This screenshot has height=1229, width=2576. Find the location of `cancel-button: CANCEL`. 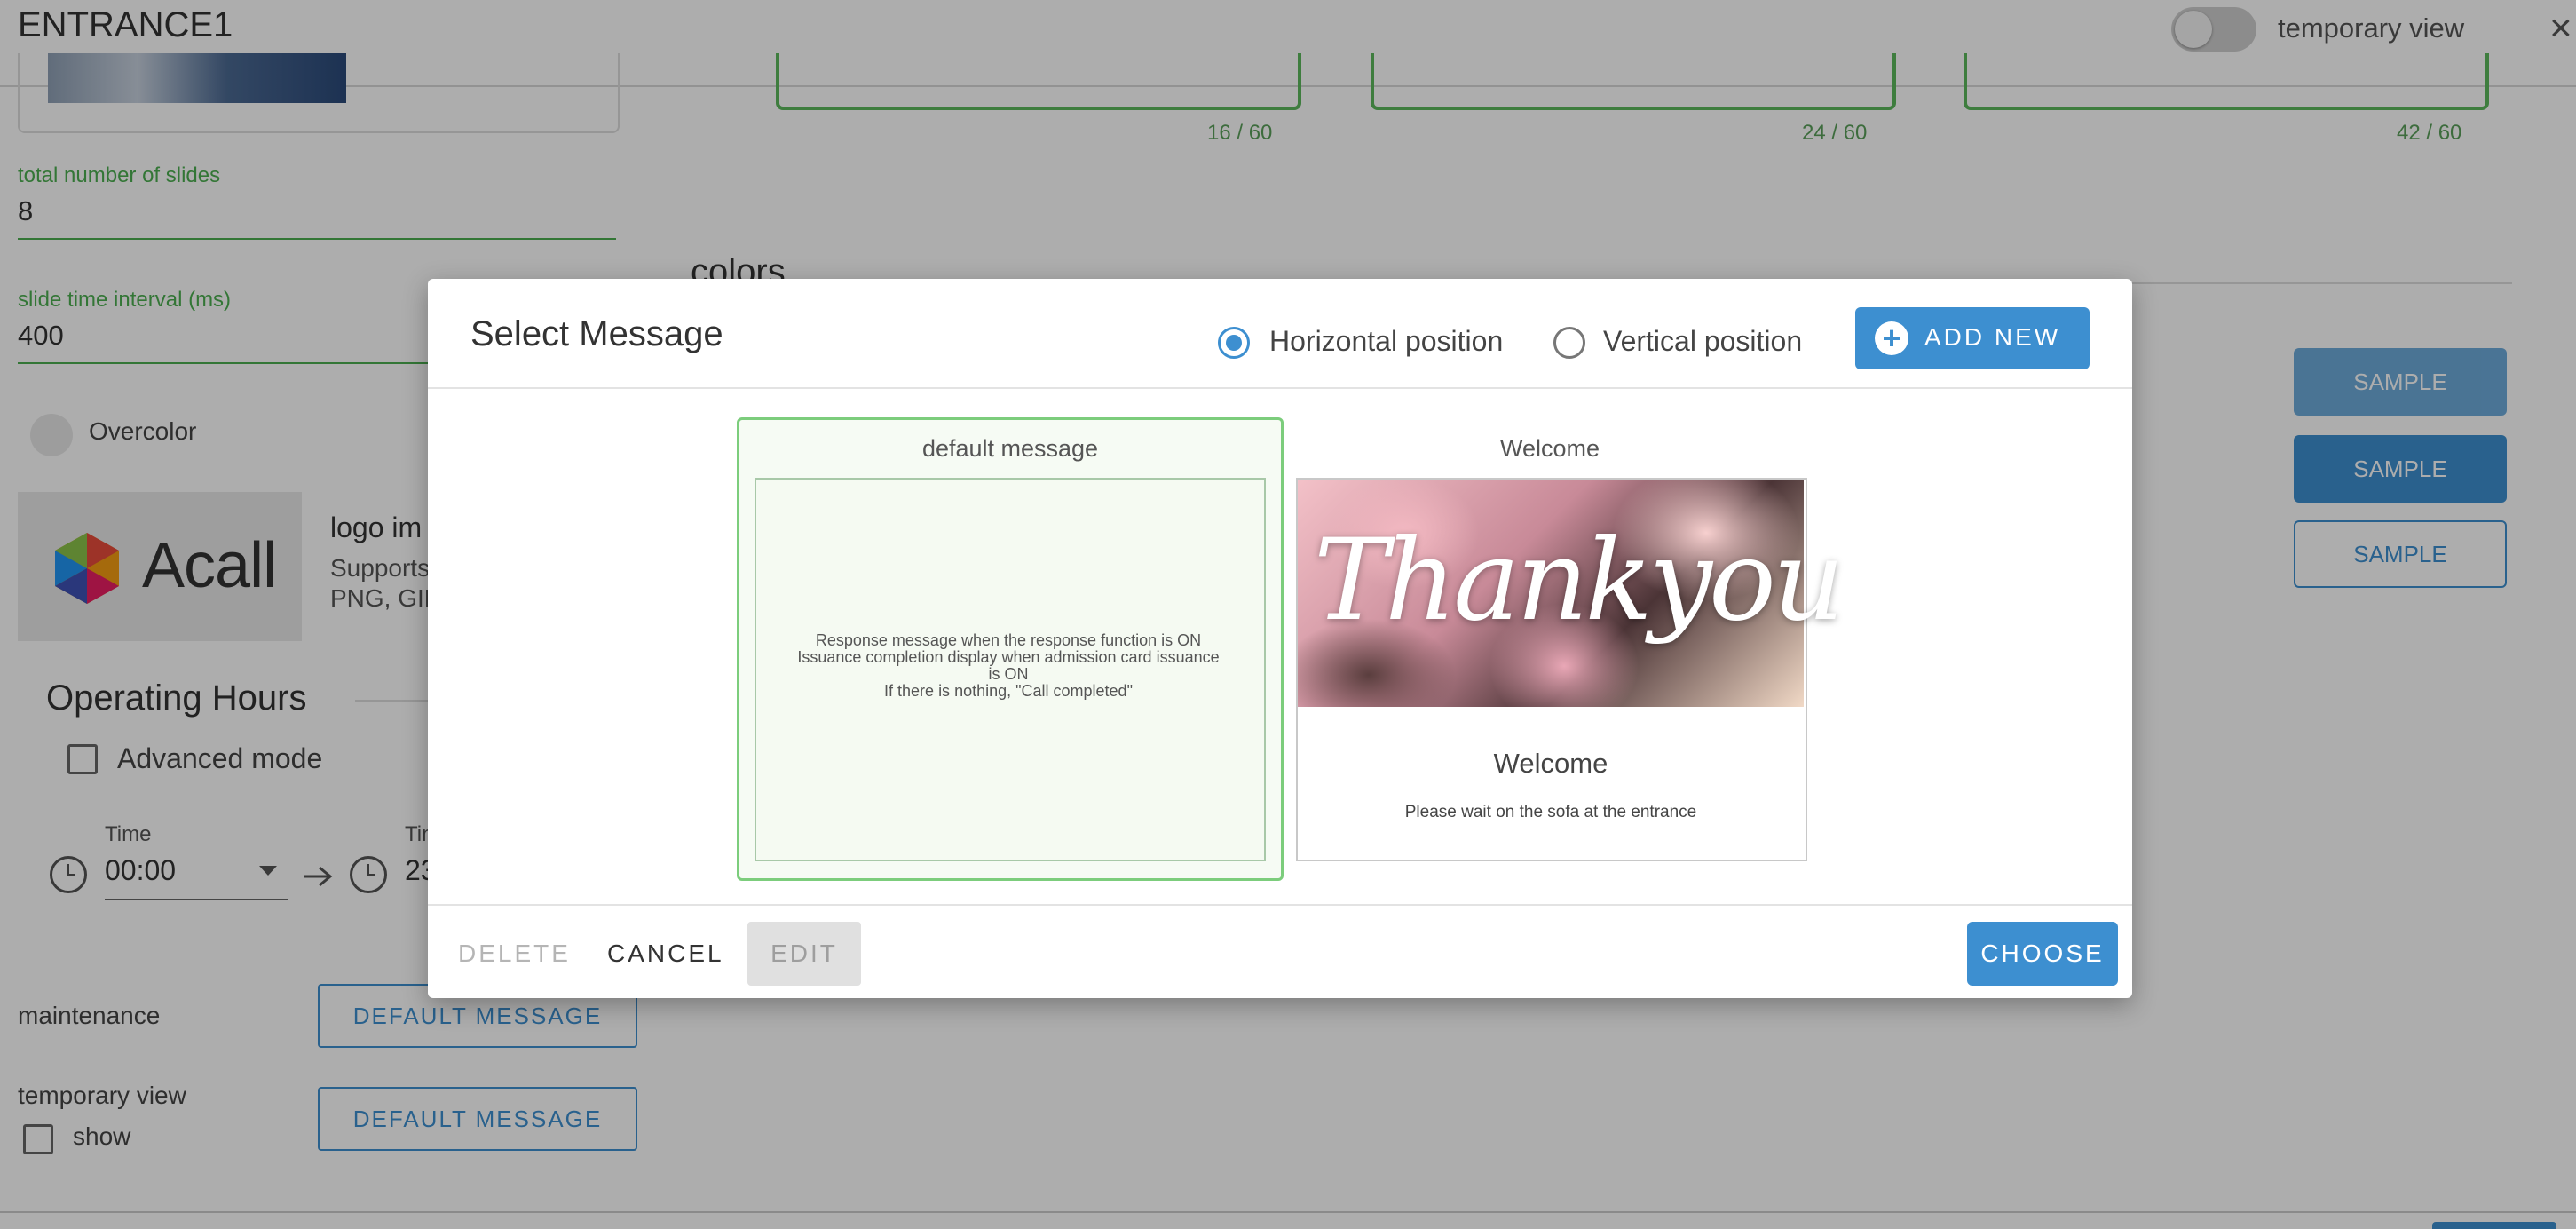

cancel-button: CANCEL is located at coordinates (665, 954).